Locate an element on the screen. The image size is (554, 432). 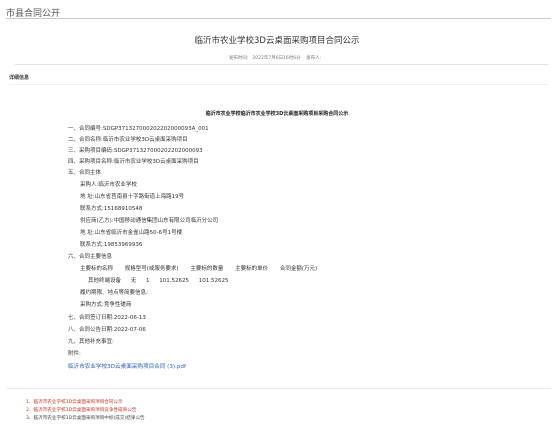
related-divider is located at coordinates (278, 388).